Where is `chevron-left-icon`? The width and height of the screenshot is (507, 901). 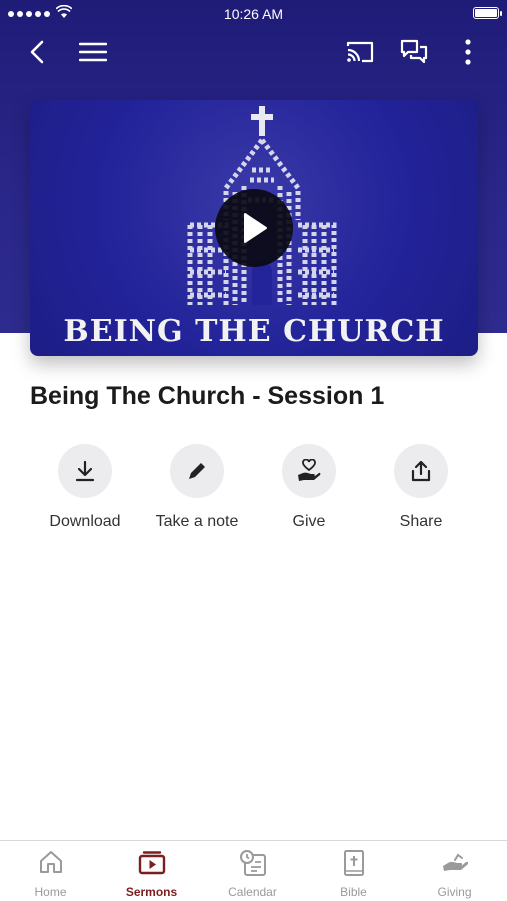
chevron-left-icon is located at coordinates (37, 52).